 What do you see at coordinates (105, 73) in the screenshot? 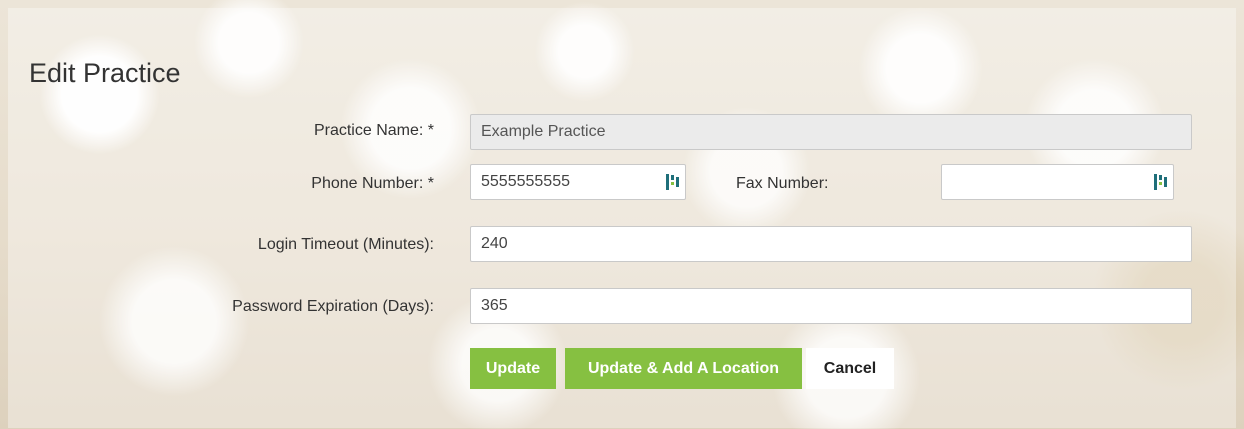
I see `page-title: Edit Practice` at bounding box center [105, 73].